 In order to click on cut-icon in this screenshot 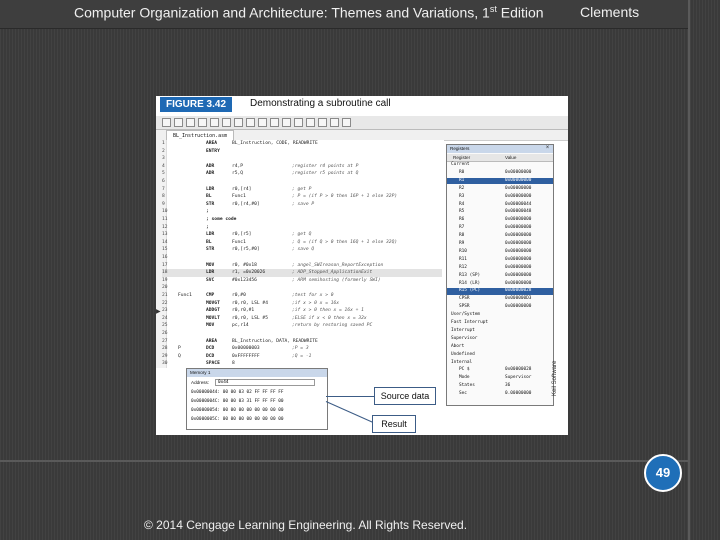, I will do `click(202, 122)`.